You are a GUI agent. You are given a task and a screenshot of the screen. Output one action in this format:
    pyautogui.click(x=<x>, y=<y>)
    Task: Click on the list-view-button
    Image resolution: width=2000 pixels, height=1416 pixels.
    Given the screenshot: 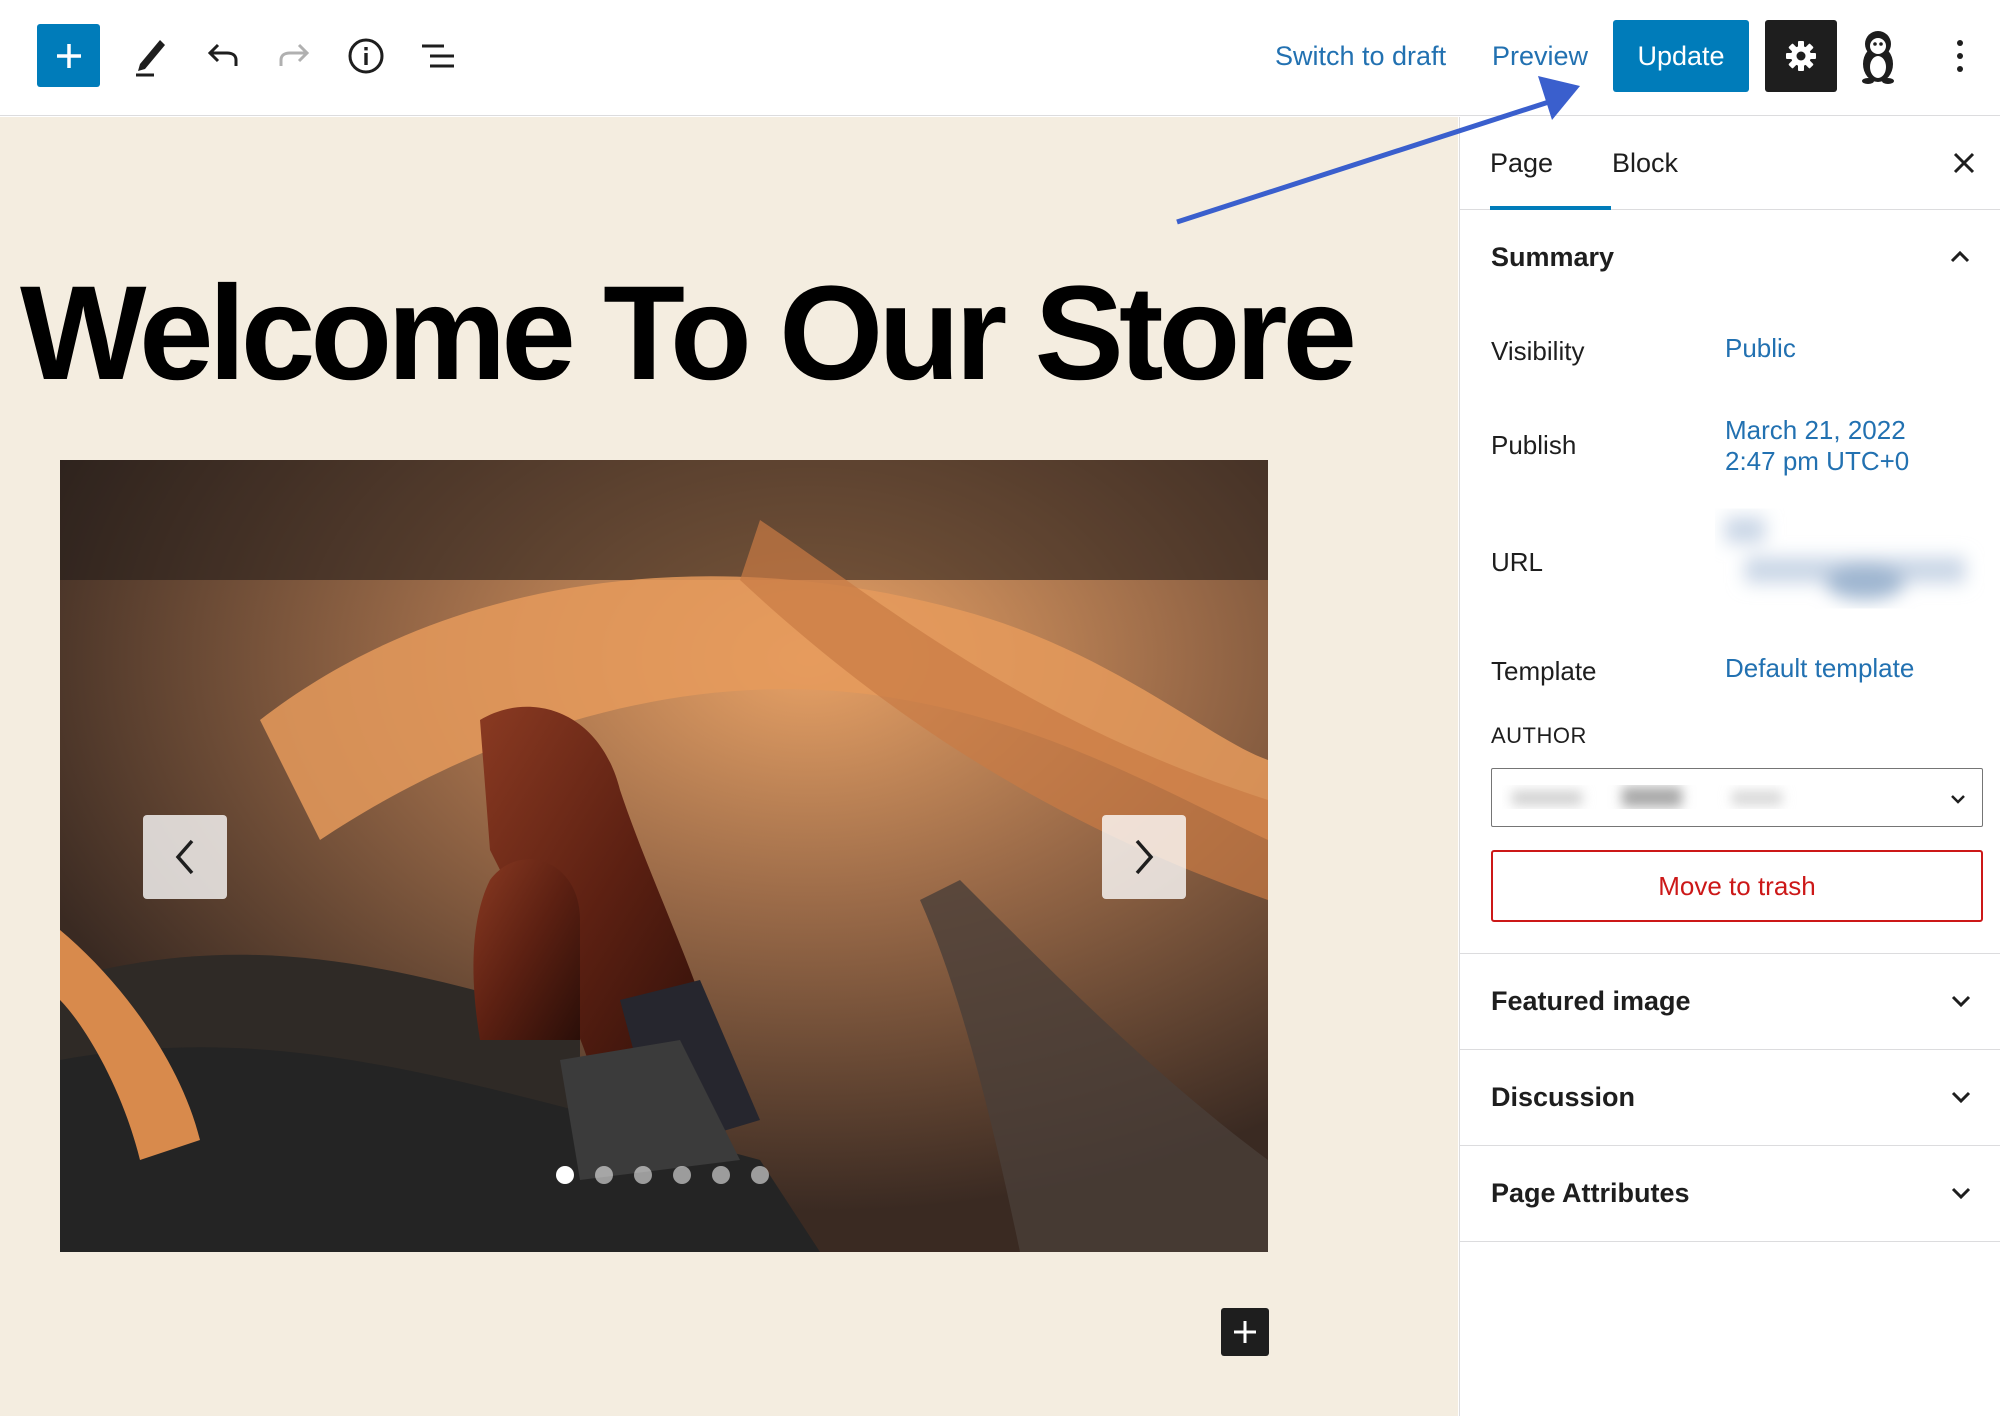 What is the action you would take?
    pyautogui.click(x=438, y=56)
    